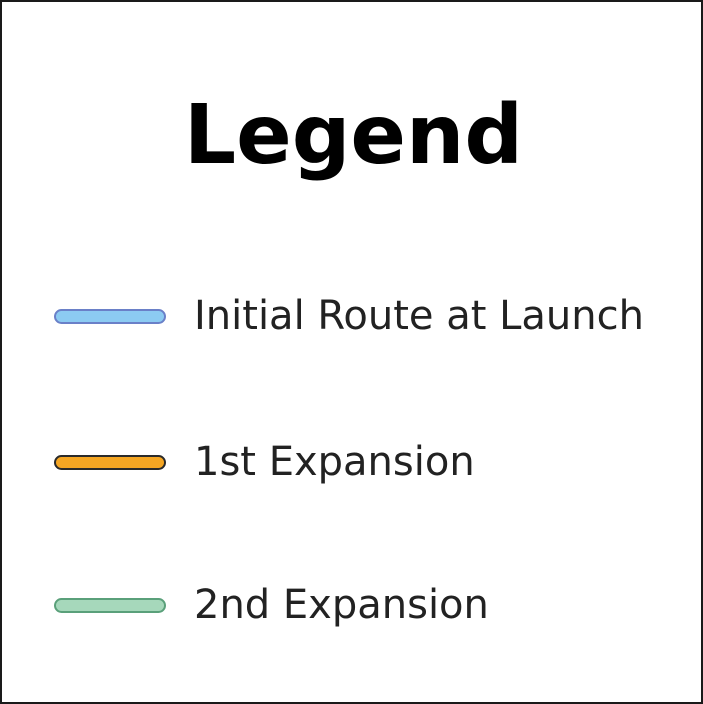 The height and width of the screenshot is (704, 703). What do you see at coordinates (353, 135) in the screenshot?
I see `legend-title: Legend` at bounding box center [353, 135].